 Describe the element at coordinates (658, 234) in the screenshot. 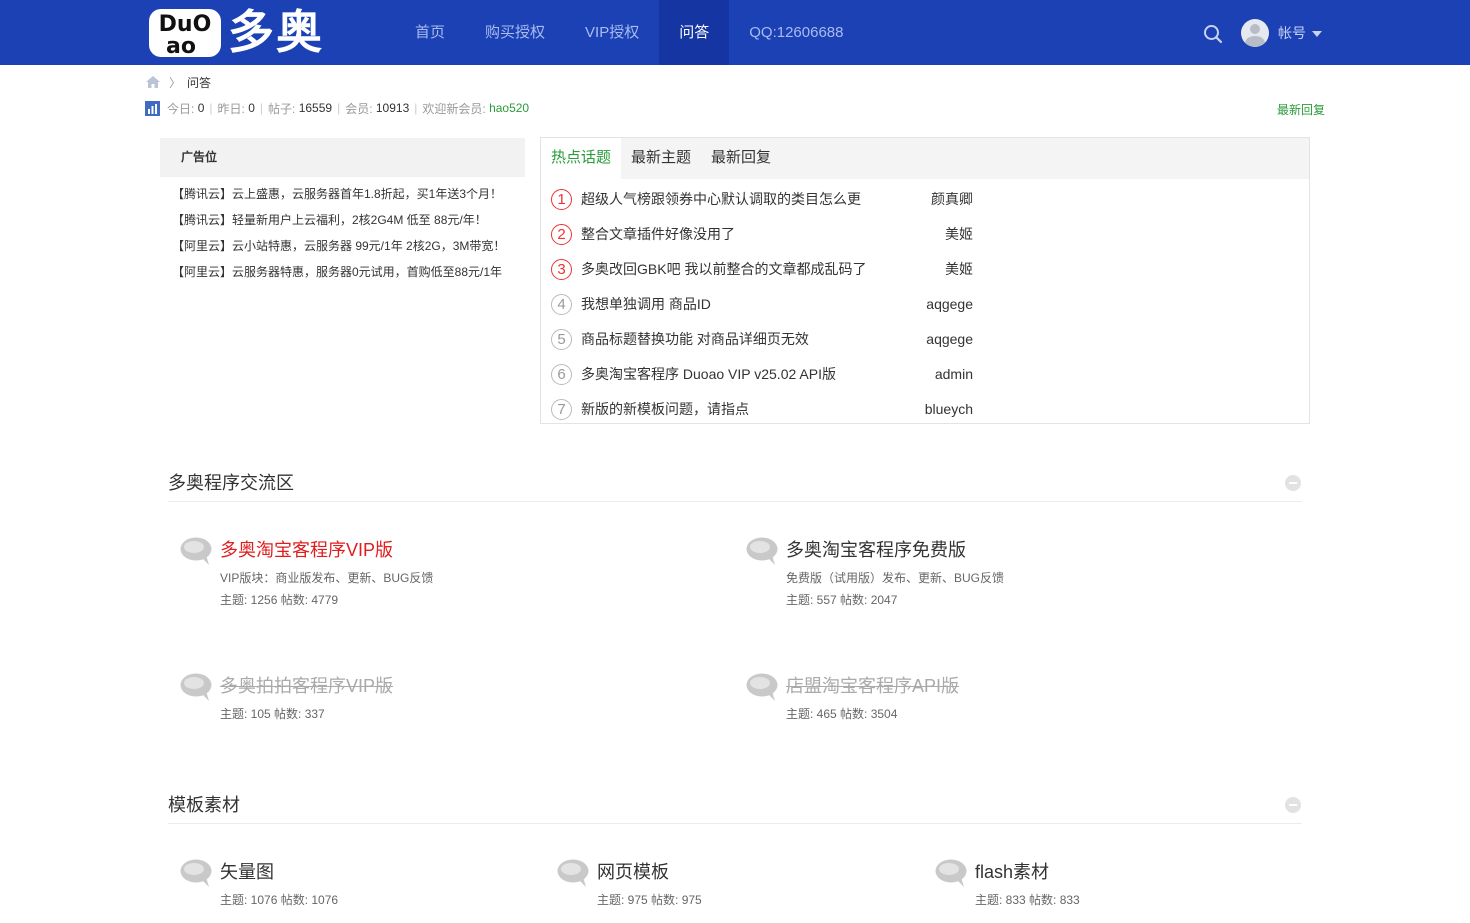

I see `topic-title-link: 整合文章插件好像没用了` at that location.